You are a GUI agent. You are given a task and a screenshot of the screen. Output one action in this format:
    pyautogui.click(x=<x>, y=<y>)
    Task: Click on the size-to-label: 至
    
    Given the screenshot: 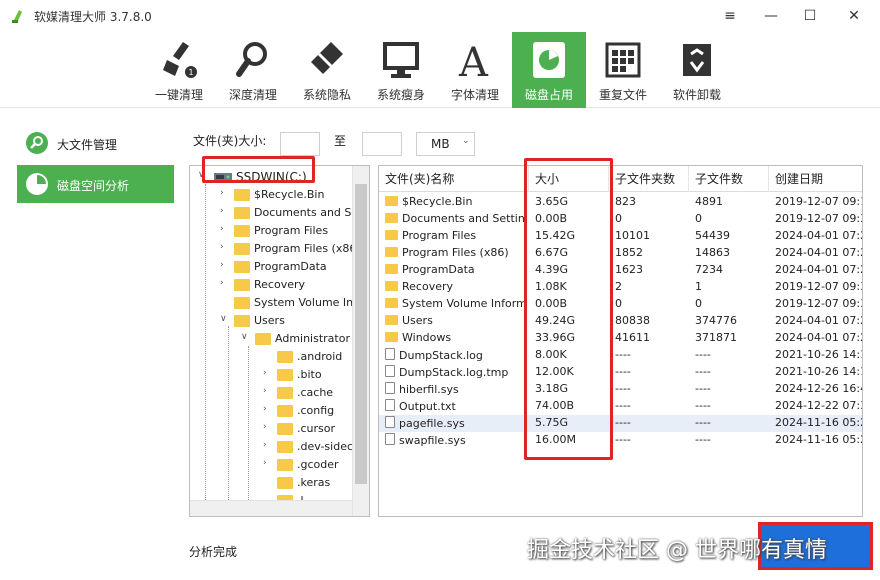 What is the action you would take?
    pyautogui.click(x=340, y=141)
    